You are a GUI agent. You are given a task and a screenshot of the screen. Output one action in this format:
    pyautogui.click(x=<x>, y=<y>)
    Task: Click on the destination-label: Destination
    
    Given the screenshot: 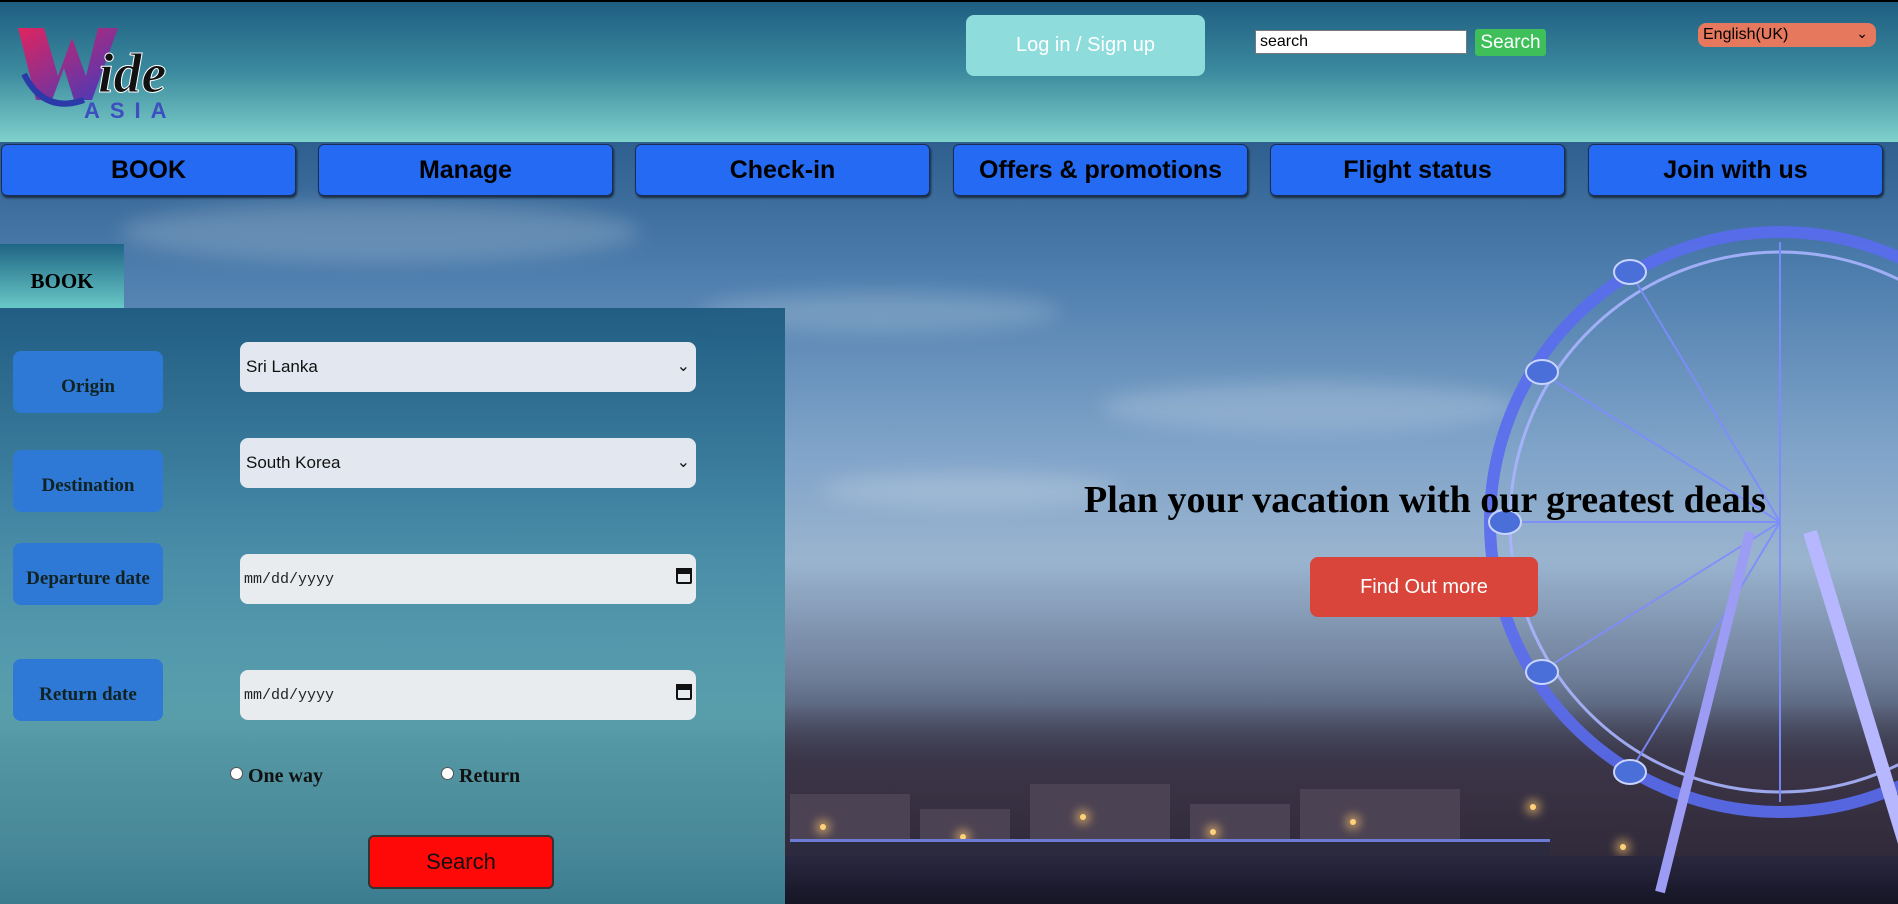 What is the action you would take?
    pyautogui.click(x=88, y=481)
    